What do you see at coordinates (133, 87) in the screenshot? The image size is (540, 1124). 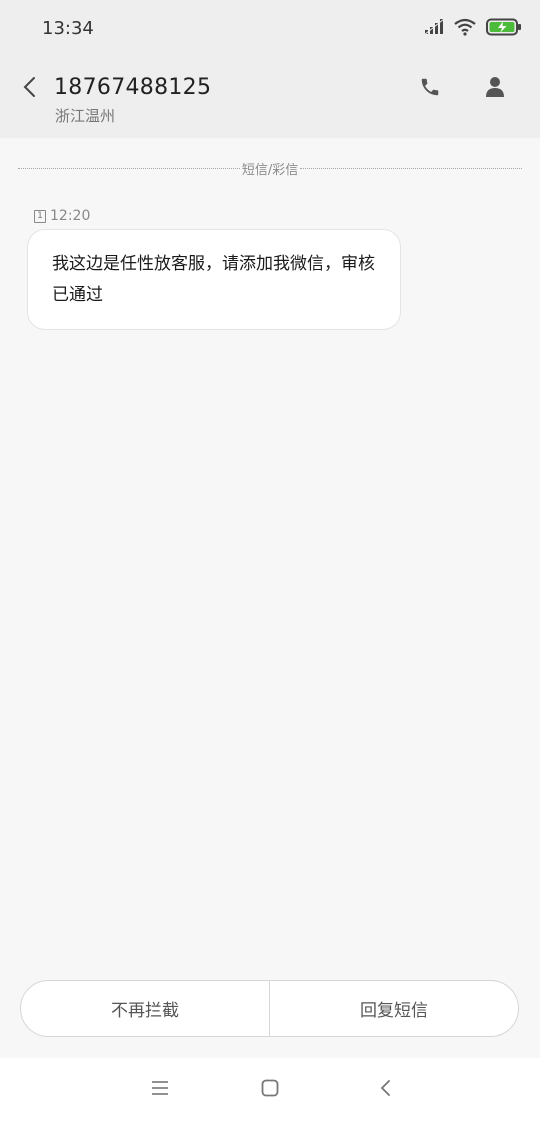 I see `contact-phone-number: 18767488125` at bounding box center [133, 87].